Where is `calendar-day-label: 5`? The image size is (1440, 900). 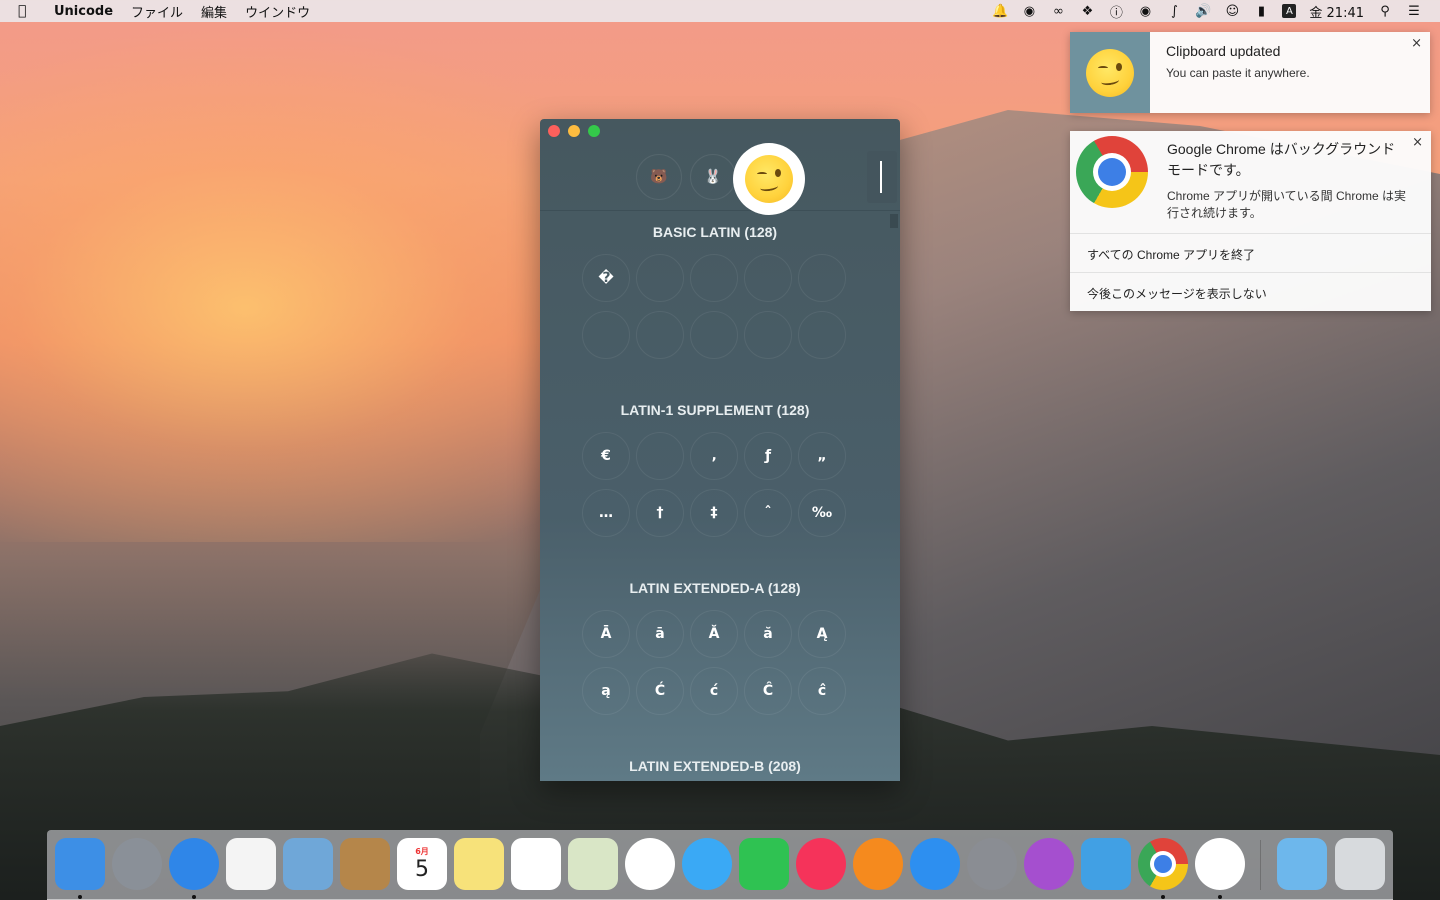 calendar-day-label: 5 is located at coordinates (422, 869).